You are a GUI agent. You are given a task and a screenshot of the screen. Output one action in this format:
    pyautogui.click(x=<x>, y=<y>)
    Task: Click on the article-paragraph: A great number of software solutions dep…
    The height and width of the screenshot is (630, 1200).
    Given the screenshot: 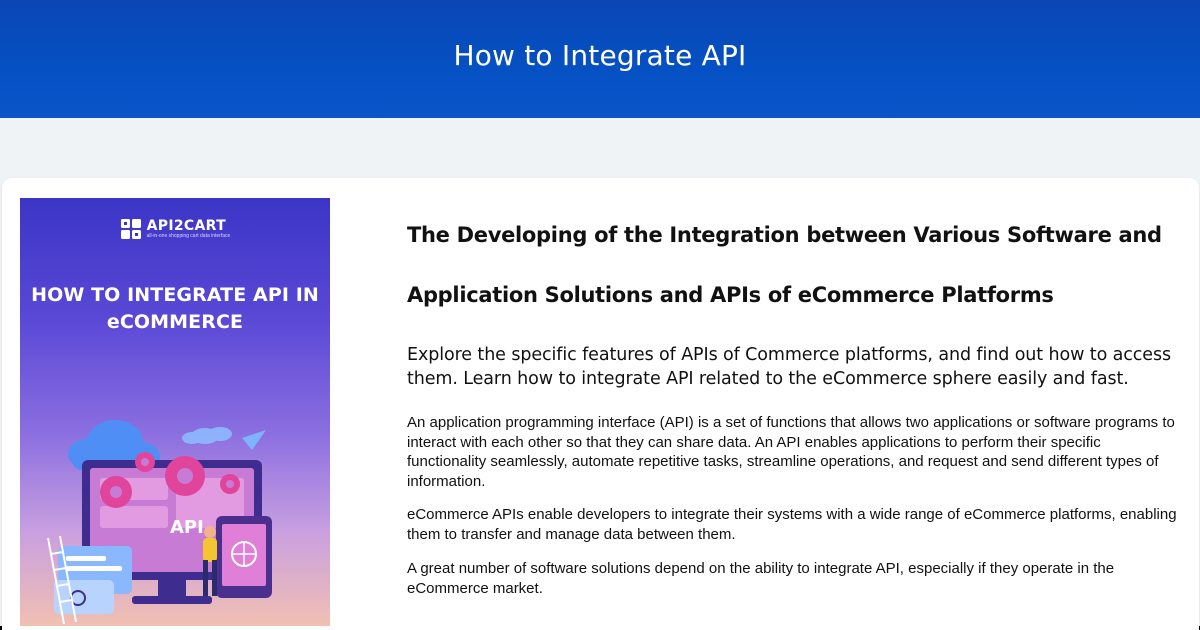 What is the action you would take?
    pyautogui.click(x=761, y=578)
    